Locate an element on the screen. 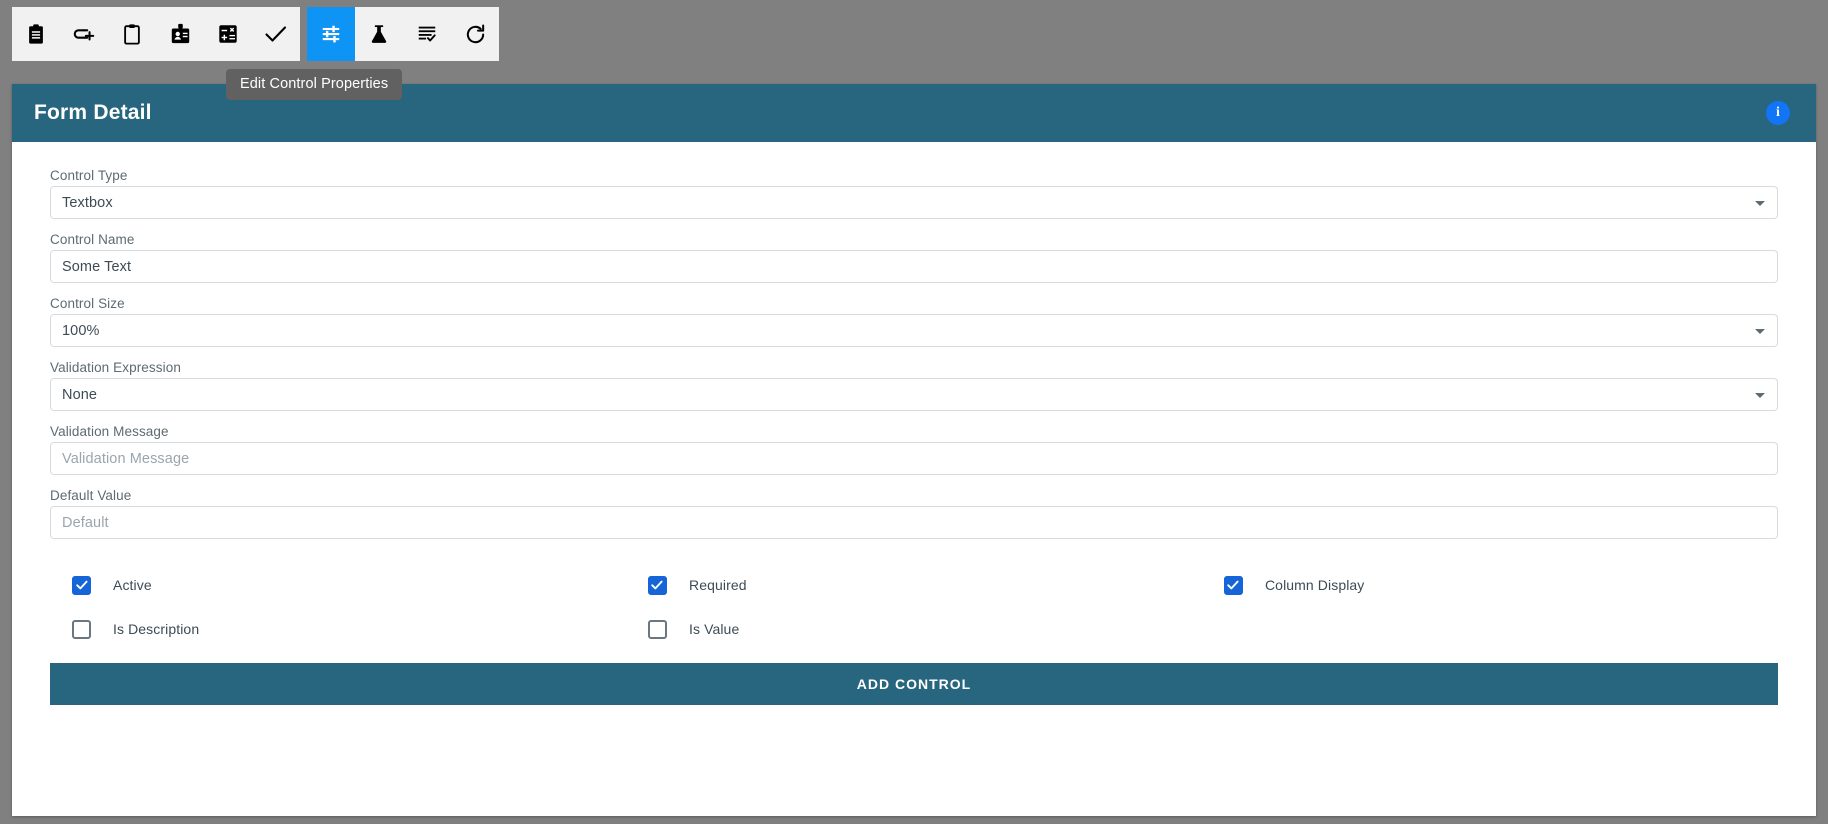 The width and height of the screenshot is (1828, 824). id-badge-button is located at coordinates (180, 34).